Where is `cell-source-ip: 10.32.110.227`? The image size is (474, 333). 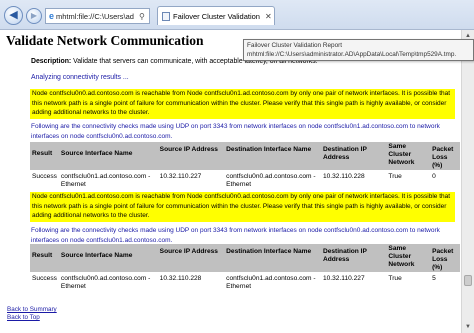
cell-source-ip: 10.32.110.227 is located at coordinates (180, 177).